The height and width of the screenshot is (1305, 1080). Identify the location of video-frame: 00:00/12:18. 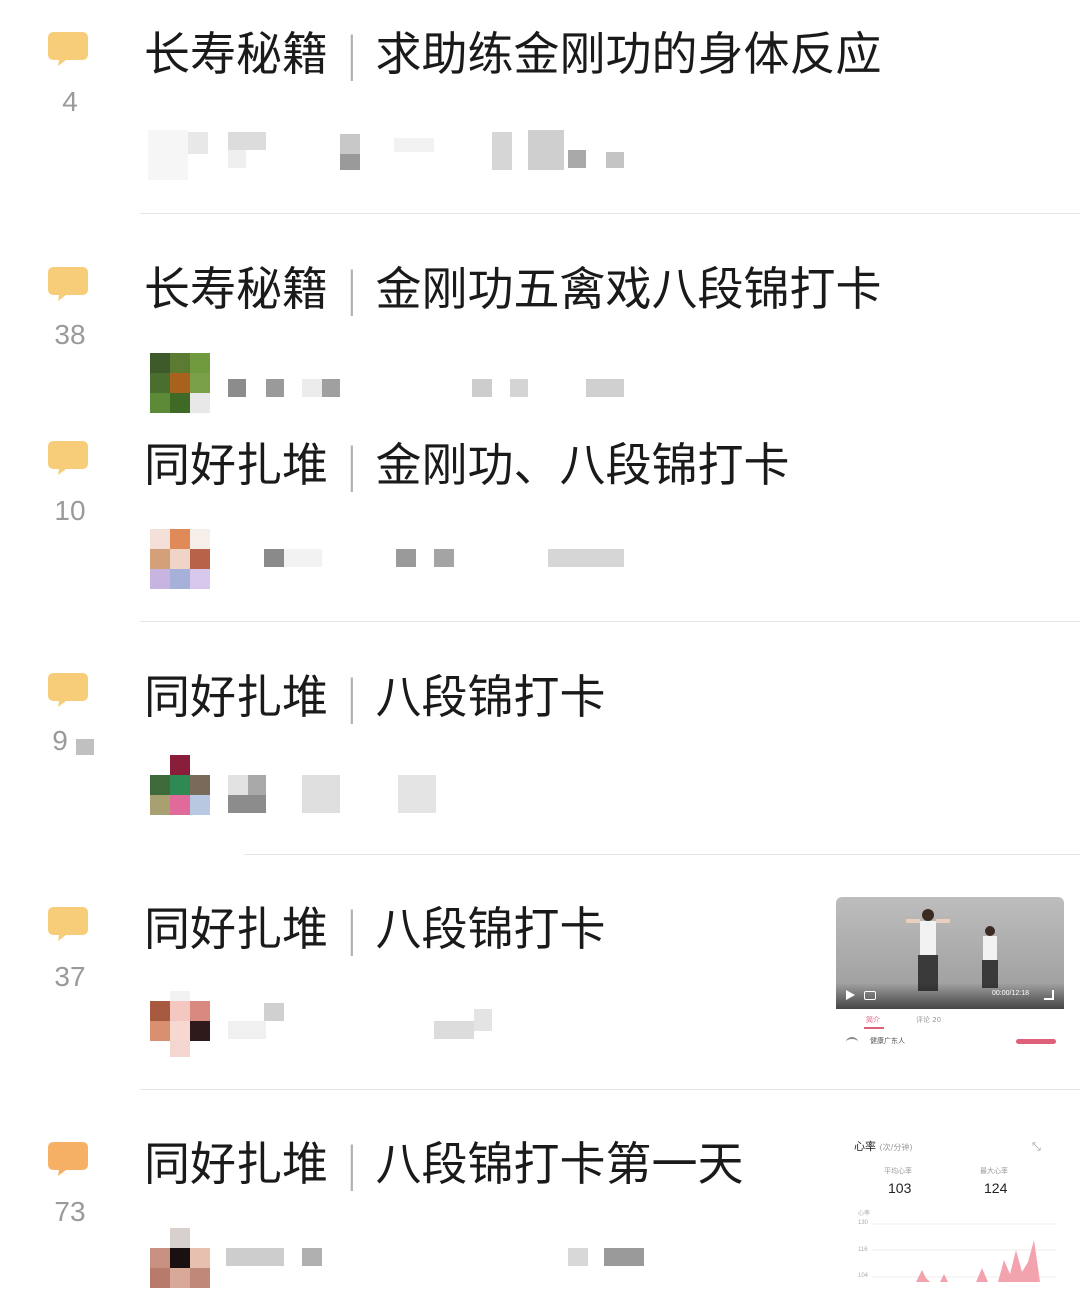
(950, 953).